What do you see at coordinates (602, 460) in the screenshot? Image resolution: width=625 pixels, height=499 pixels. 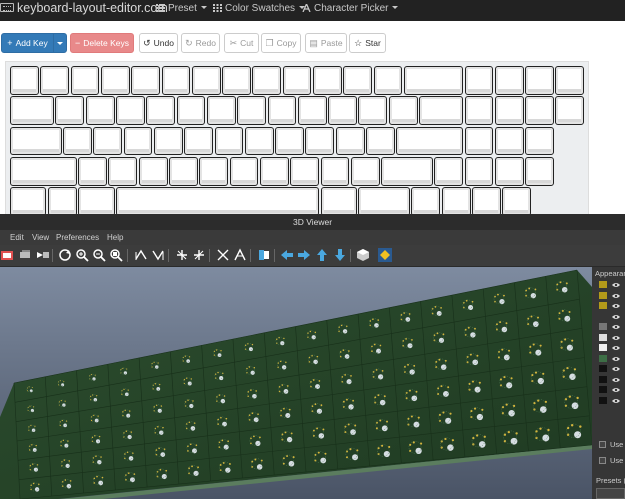 I see `checkbox` at bounding box center [602, 460].